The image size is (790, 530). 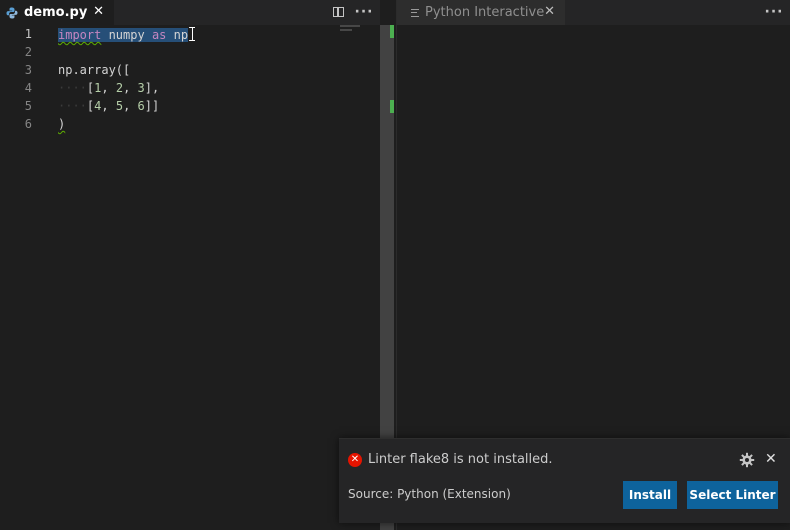 I want to click on bracket: ]], so click(x=152, y=106).